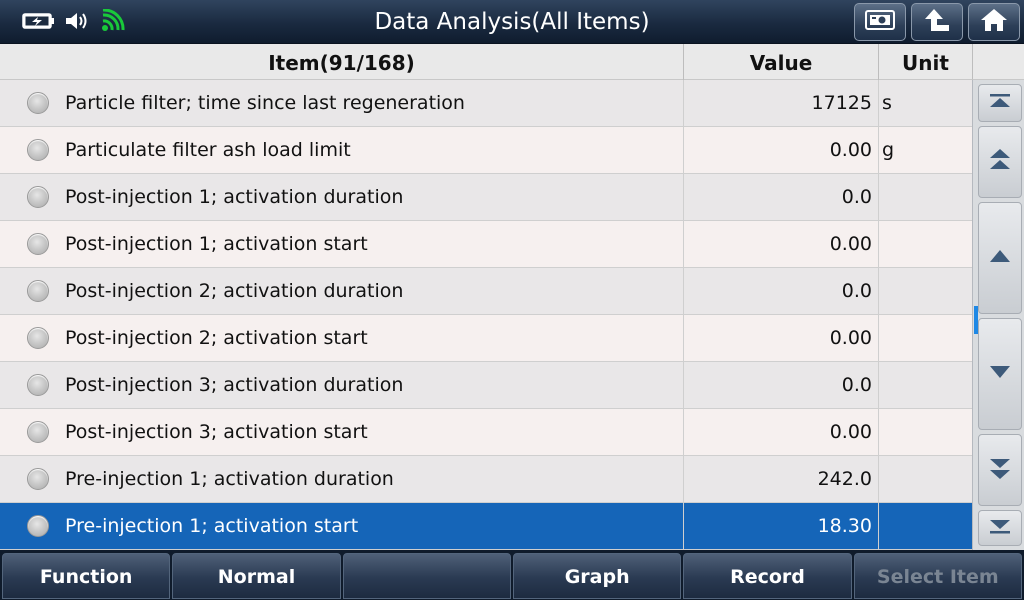 This screenshot has width=1024, height=600. I want to click on page-up-button, so click(1000, 162).